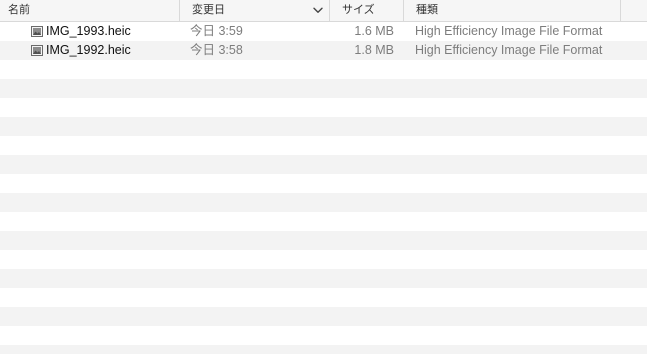  I want to click on column-header-date-modified: 変更日, so click(255, 10).